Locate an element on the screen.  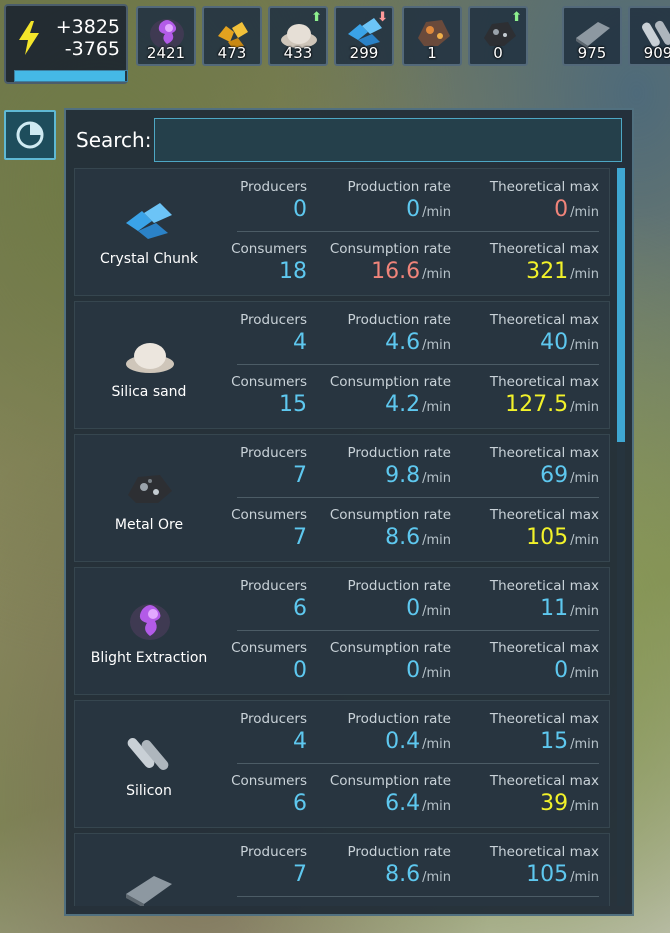
resource-count: 909 is located at coordinates (656, 53).